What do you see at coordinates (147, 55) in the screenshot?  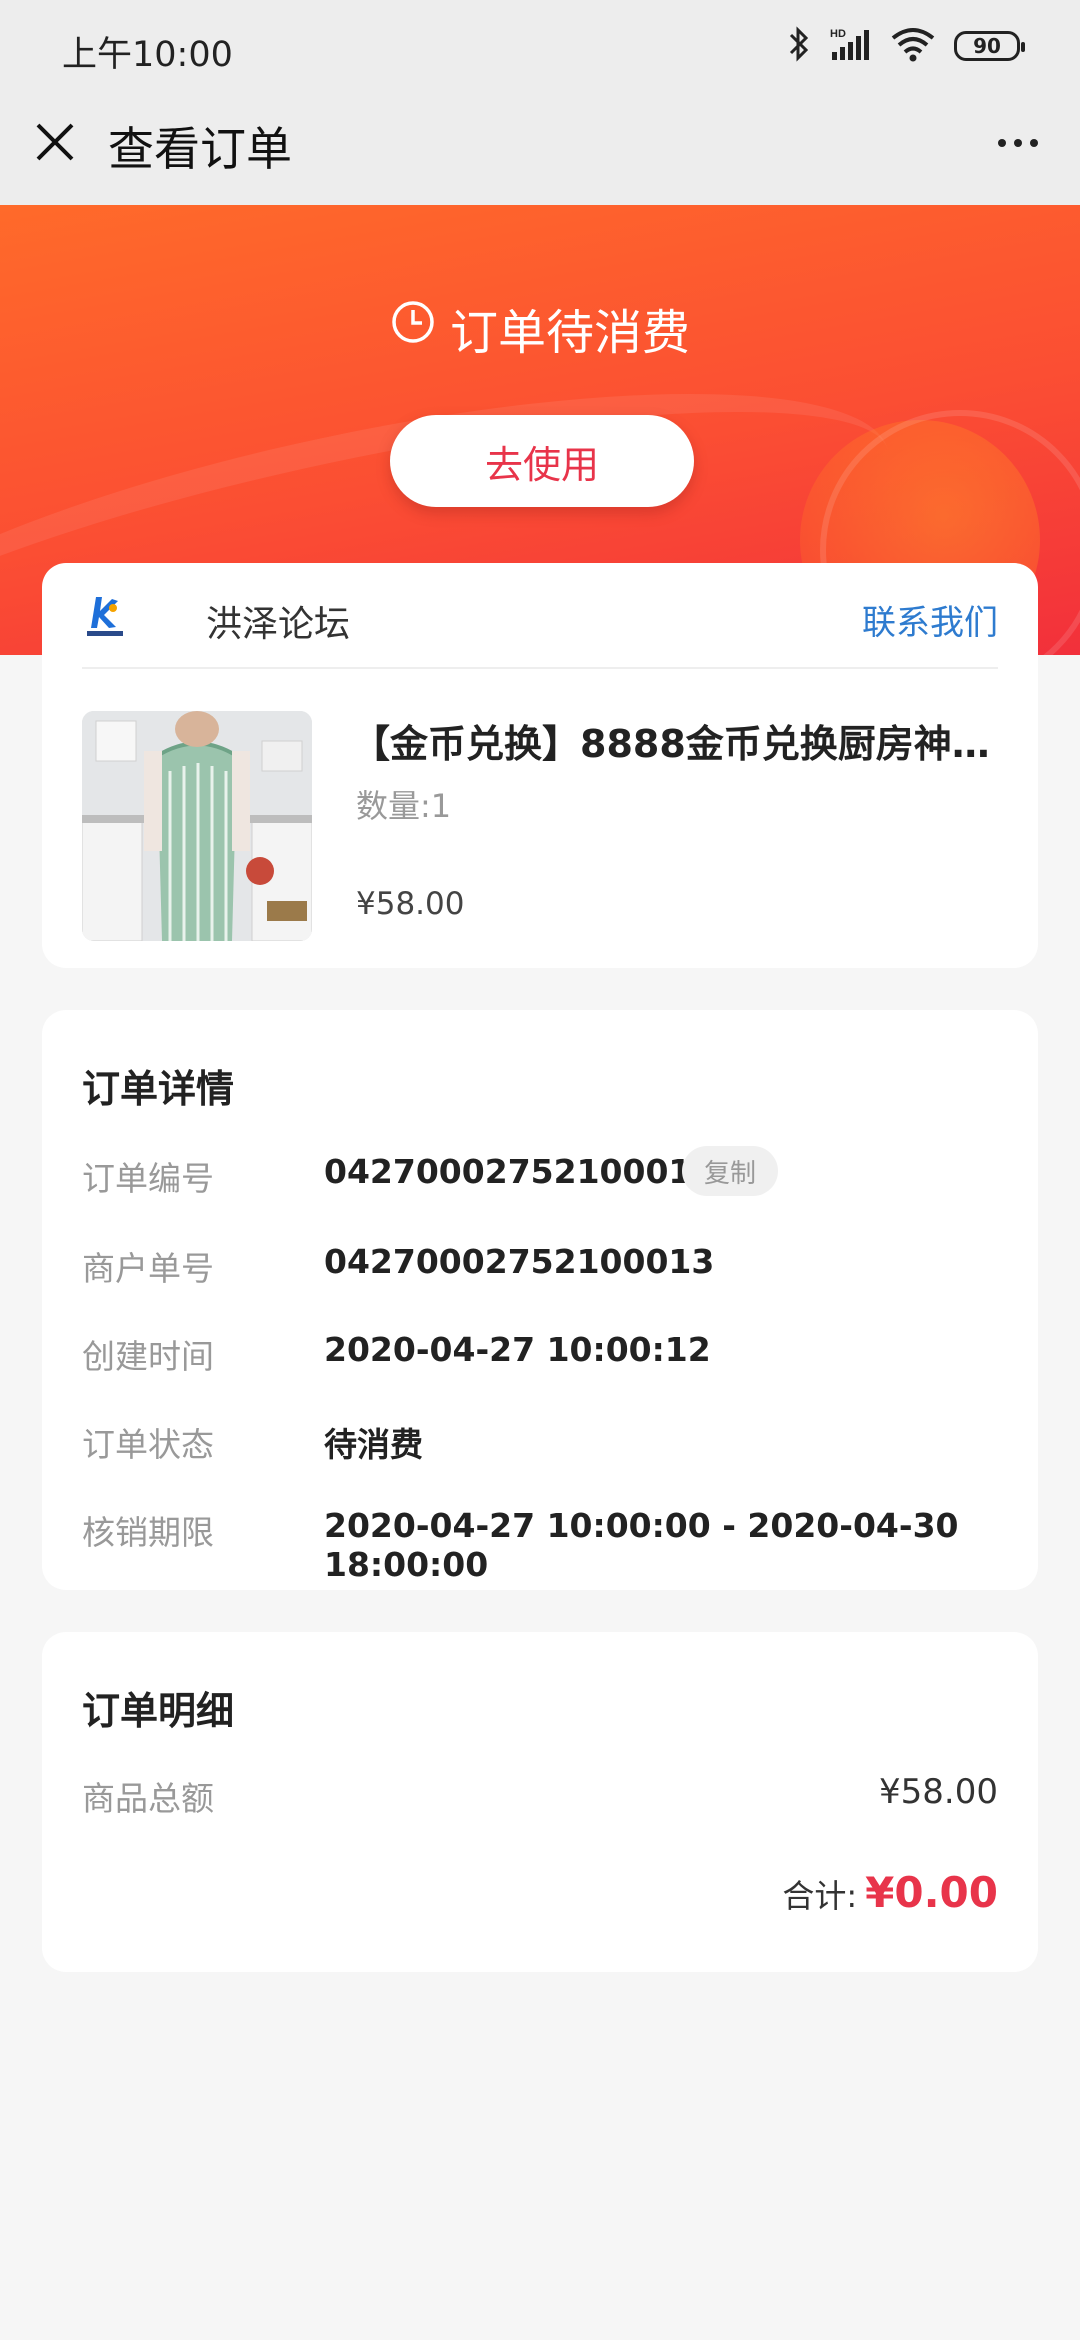 I see `status-time: 上午10:00` at bounding box center [147, 55].